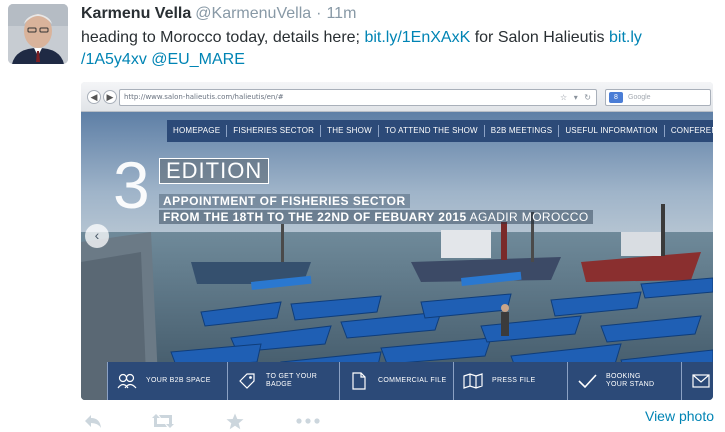  I want to click on headline-location: AGADIR MOROCCO, so click(527, 217).